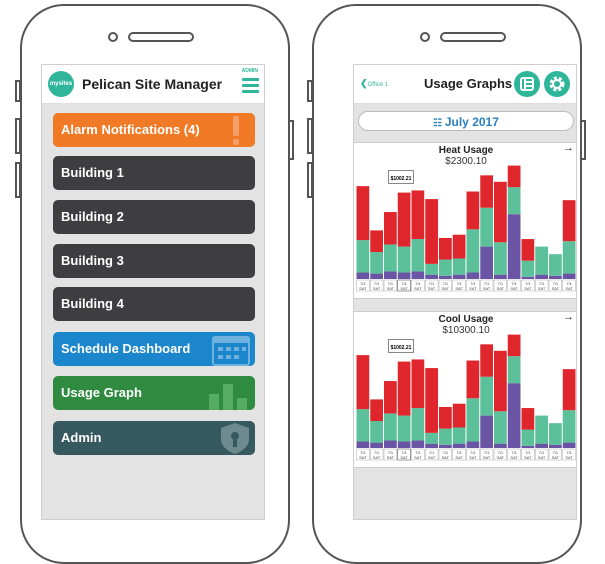  What do you see at coordinates (154, 304) in the screenshot?
I see `building-4-button: Building 4` at bounding box center [154, 304].